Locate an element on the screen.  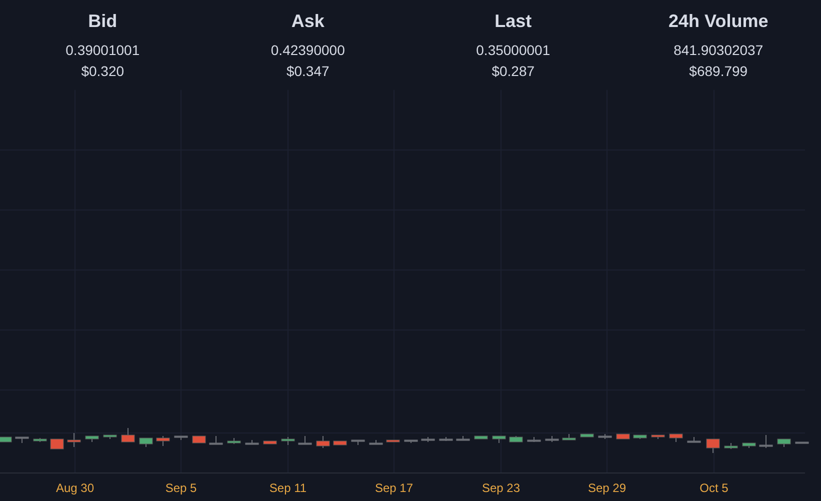
stat-value: 0.35000001 is located at coordinates (513, 50).